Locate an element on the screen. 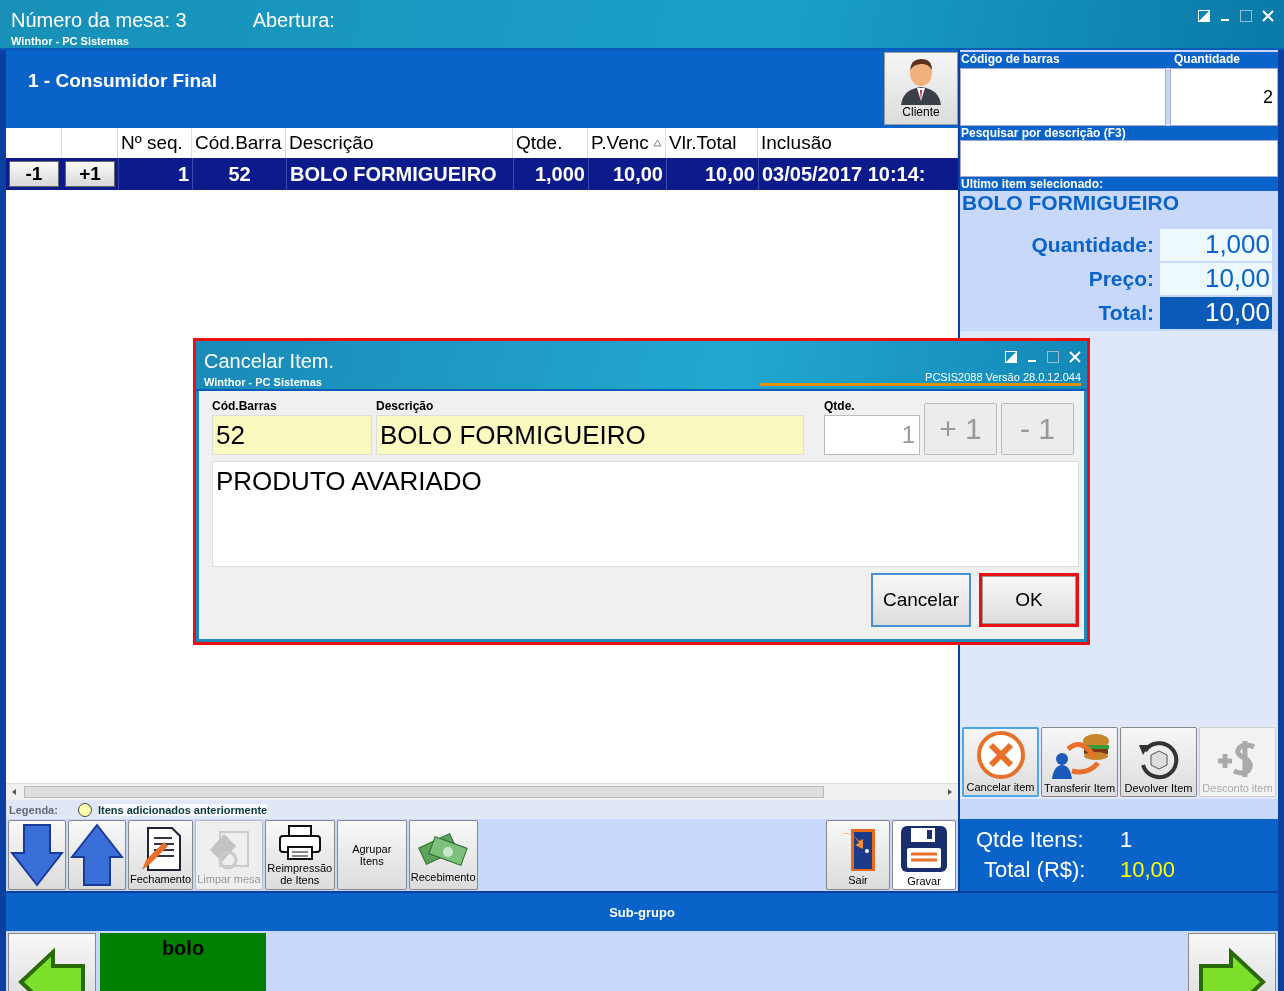  action-button: Transferir Item is located at coordinates (1079, 762).